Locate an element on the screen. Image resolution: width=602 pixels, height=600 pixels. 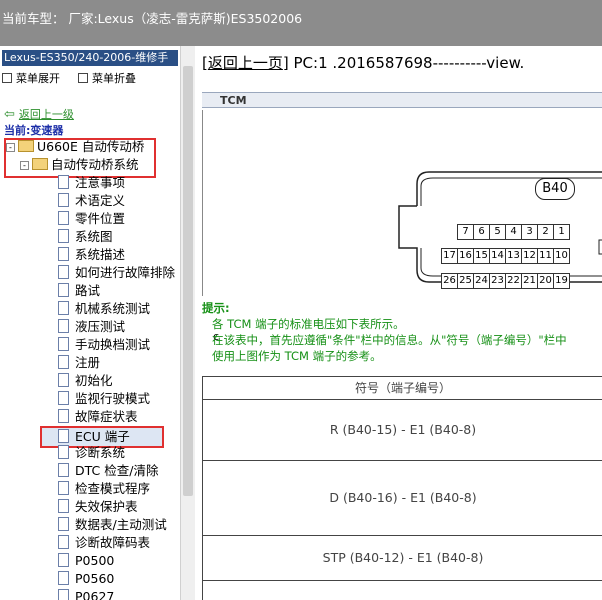
tree-item: 液压测试 is located at coordinates (91, 327).